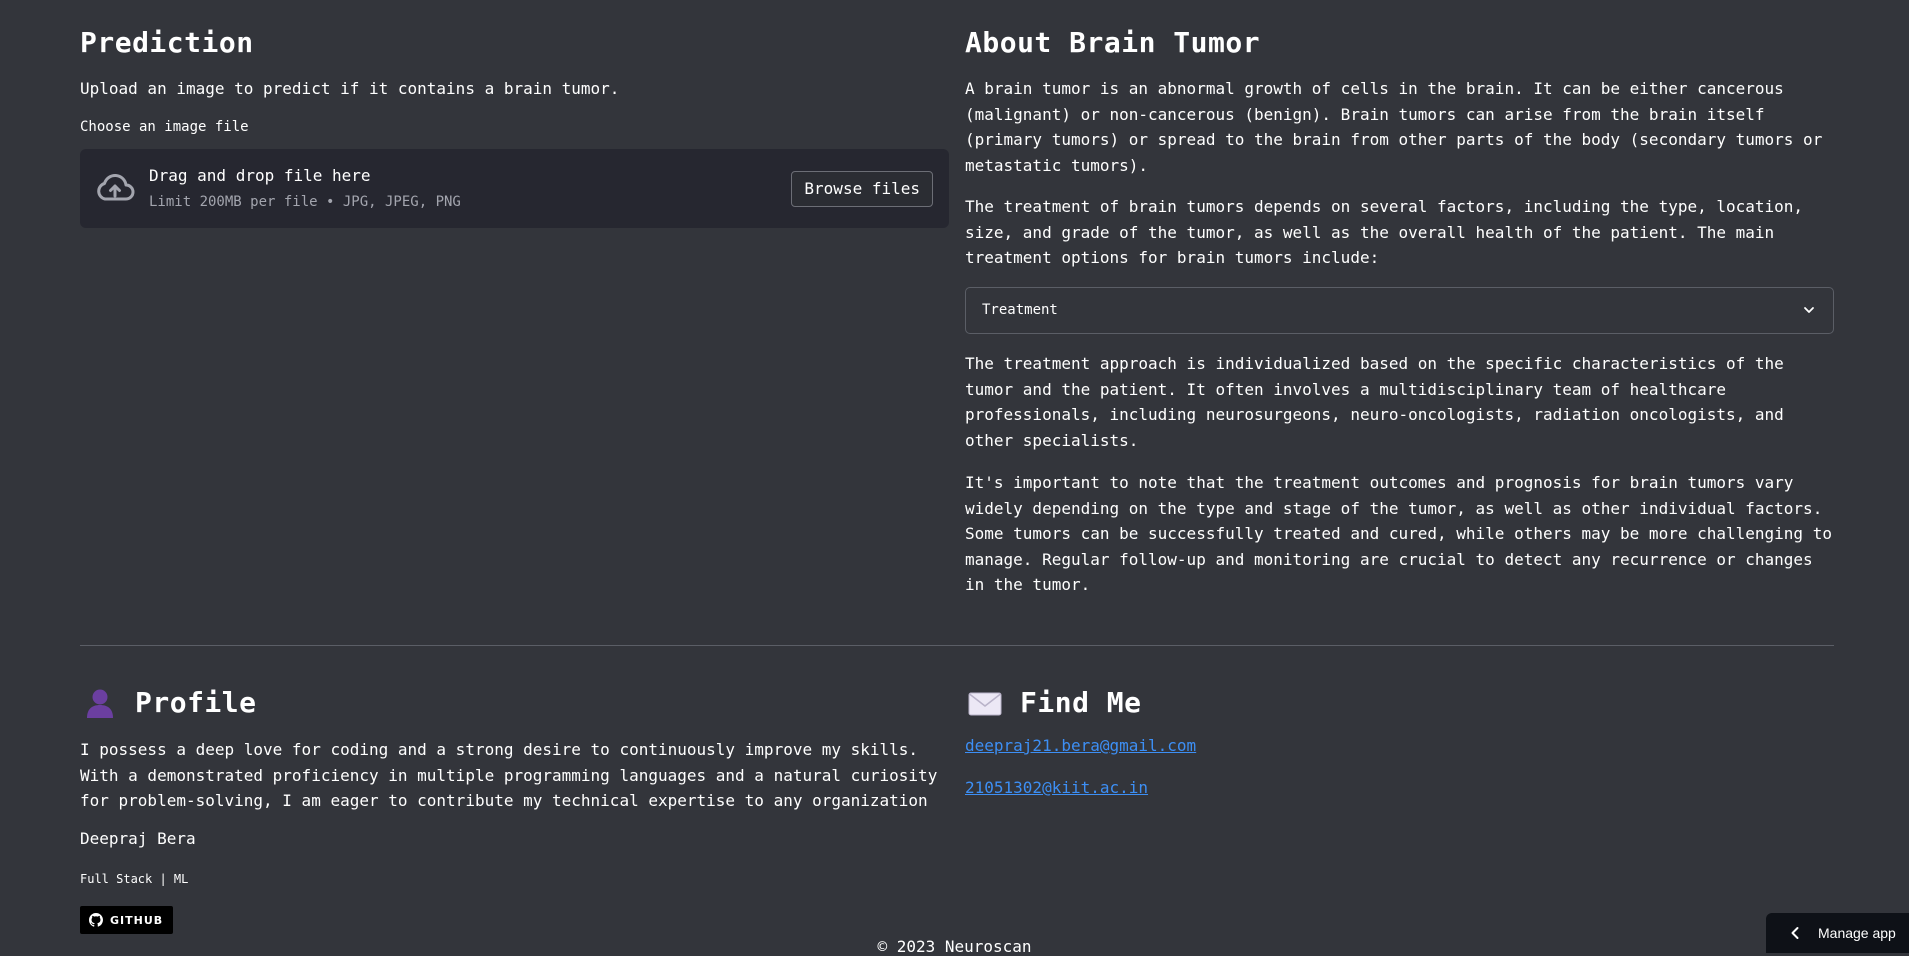 Image resolution: width=1909 pixels, height=956 pixels. What do you see at coordinates (1399, 310) in the screenshot?
I see `treatment-expander: Treatment` at bounding box center [1399, 310].